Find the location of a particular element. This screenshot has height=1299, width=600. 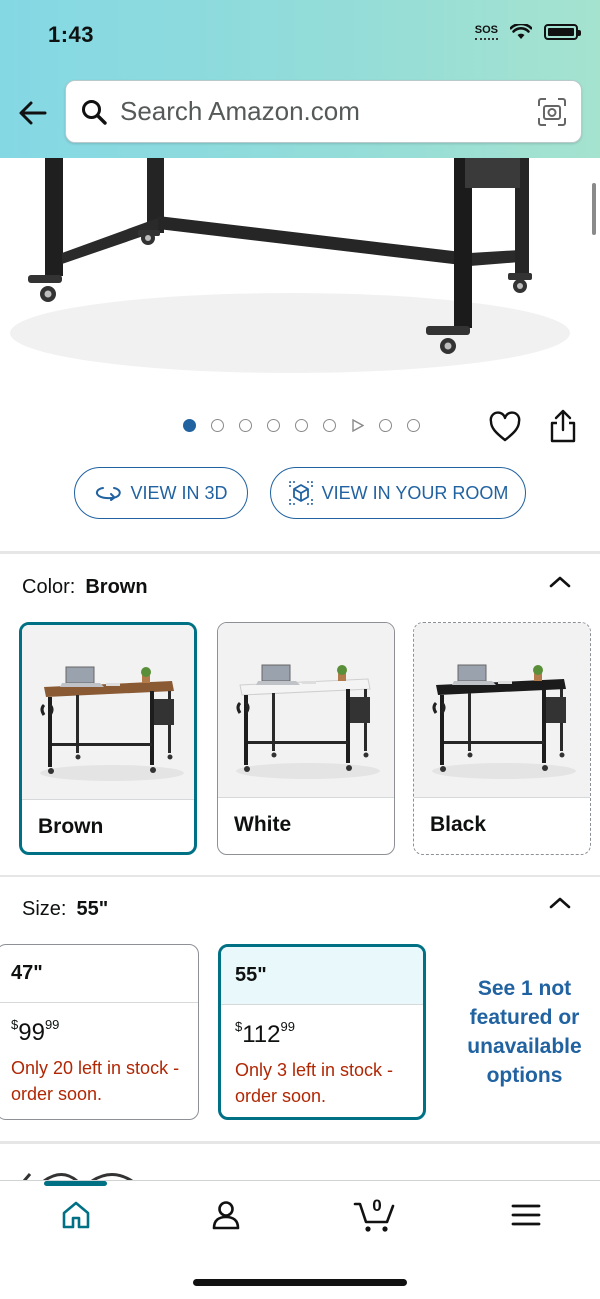

image-carousel-dots is located at coordinates (301, 425).